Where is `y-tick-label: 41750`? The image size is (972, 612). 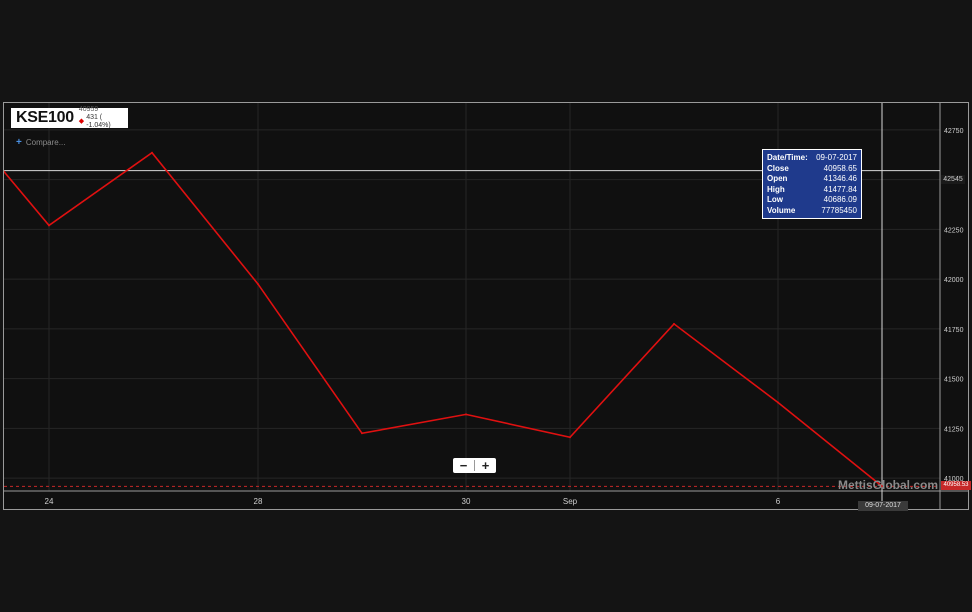 y-tick-label: 41750 is located at coordinates (954, 330).